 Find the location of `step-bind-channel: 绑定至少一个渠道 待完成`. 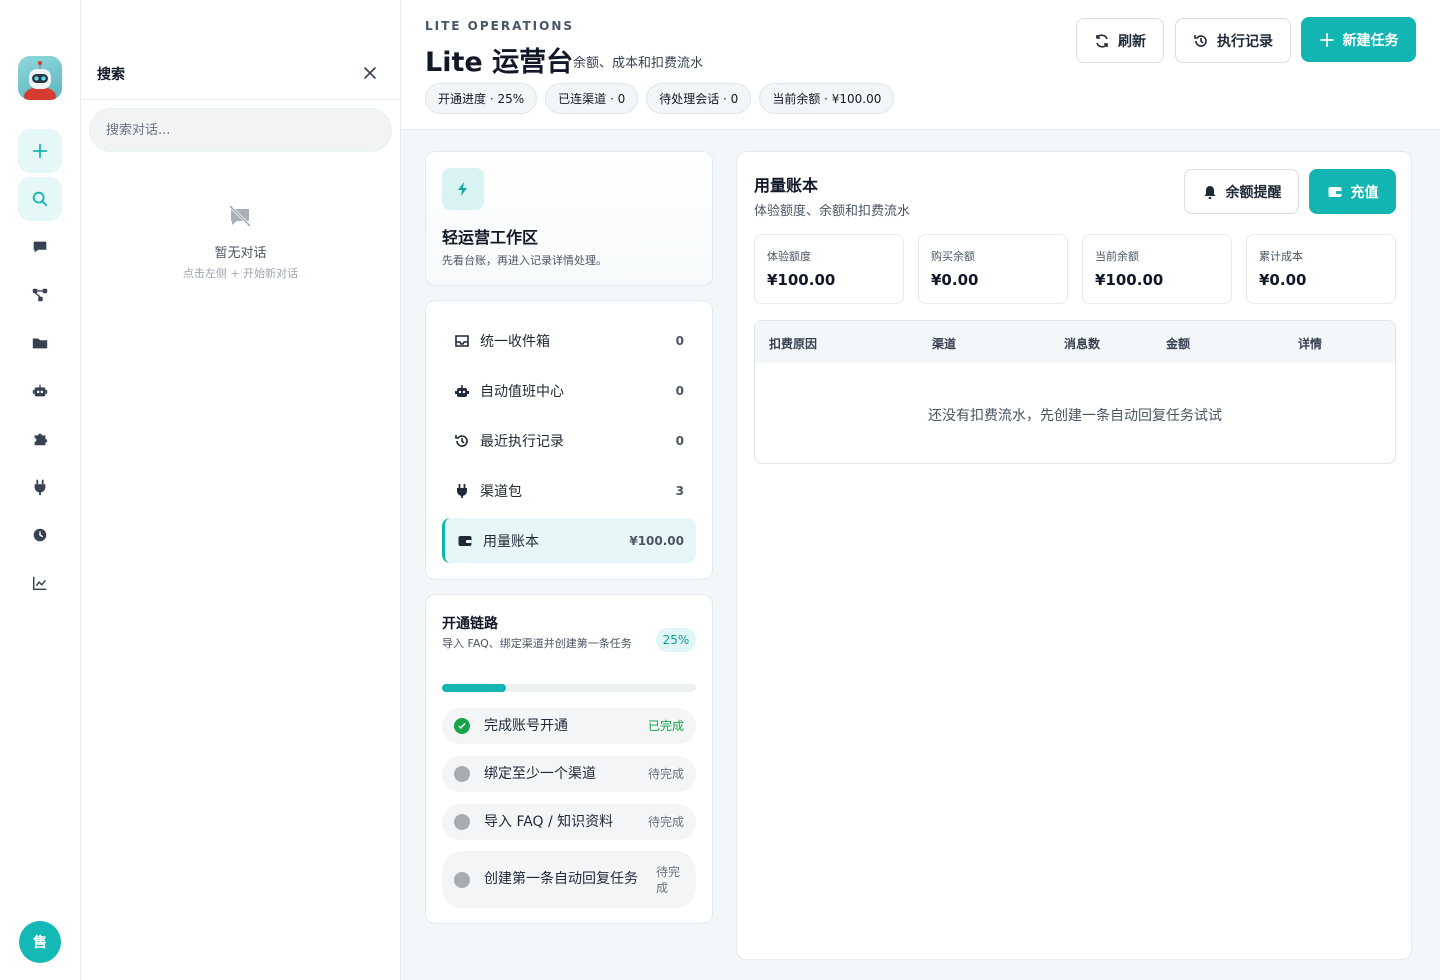

step-bind-channel: 绑定至少一个渠道 待完成 is located at coordinates (569, 774).